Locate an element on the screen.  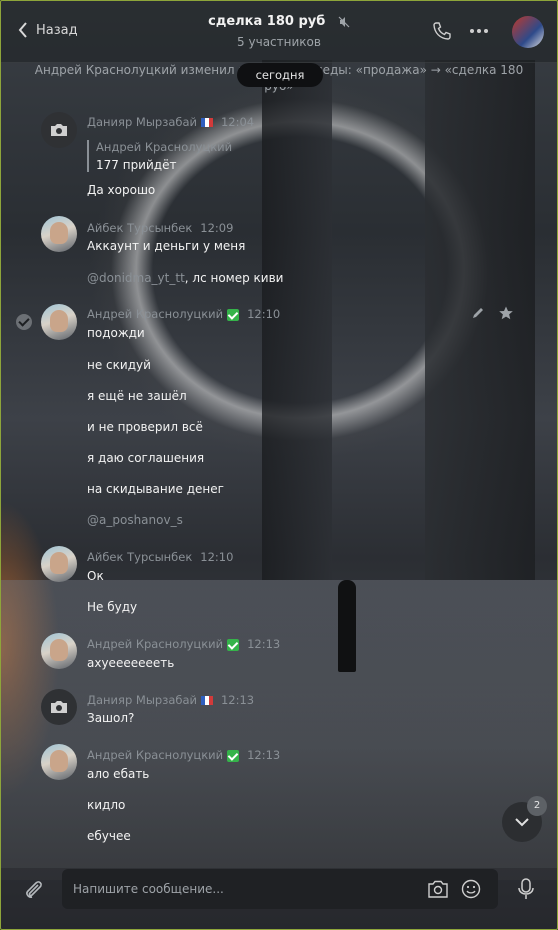
date-pill: сегодня is located at coordinates (280, 75).